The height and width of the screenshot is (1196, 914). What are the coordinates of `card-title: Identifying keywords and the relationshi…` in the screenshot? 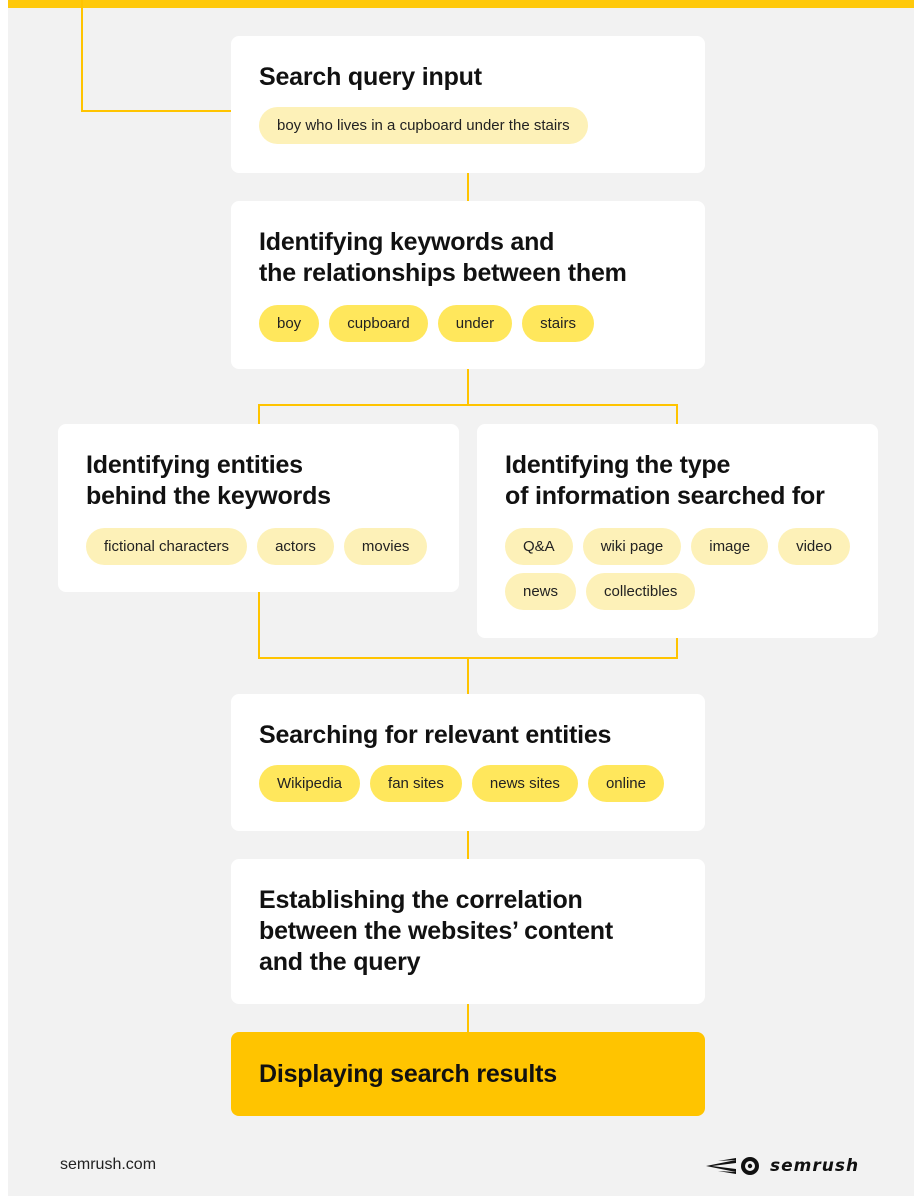 It's located at (468, 258).